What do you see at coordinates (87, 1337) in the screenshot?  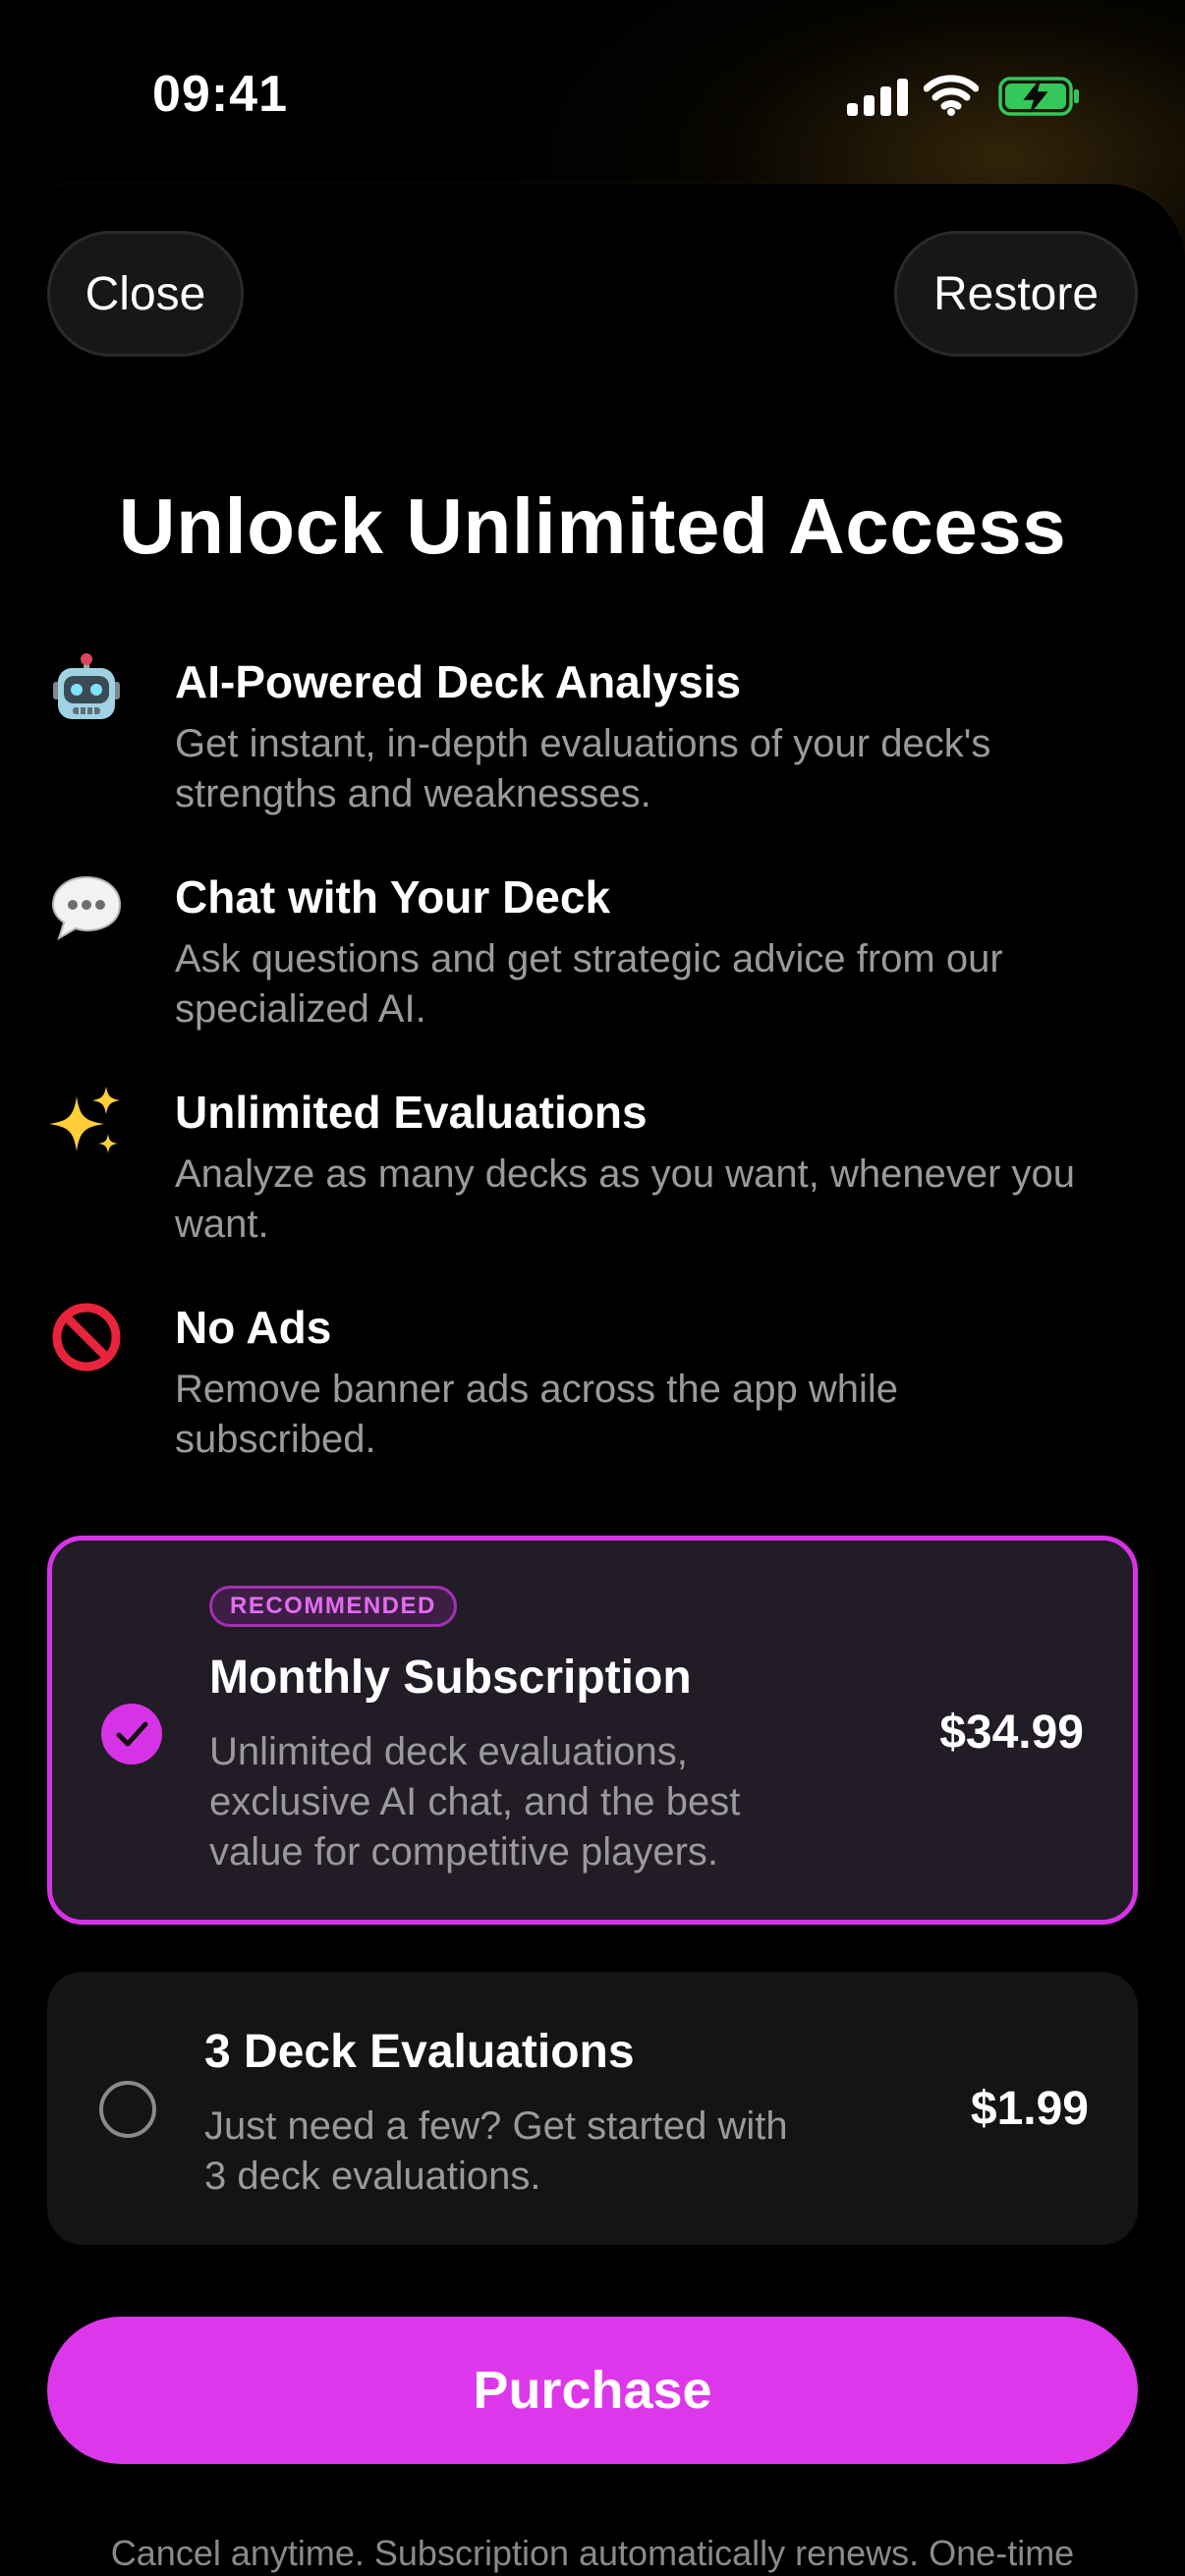 I see `no-entry-icon` at bounding box center [87, 1337].